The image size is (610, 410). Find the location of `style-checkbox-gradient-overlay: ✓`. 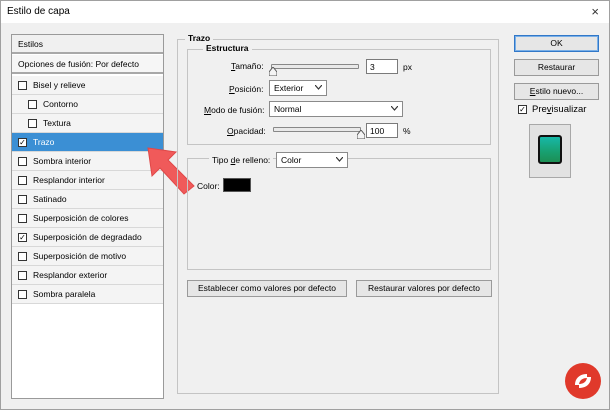

style-checkbox-gradient-overlay: ✓ is located at coordinates (22, 237).